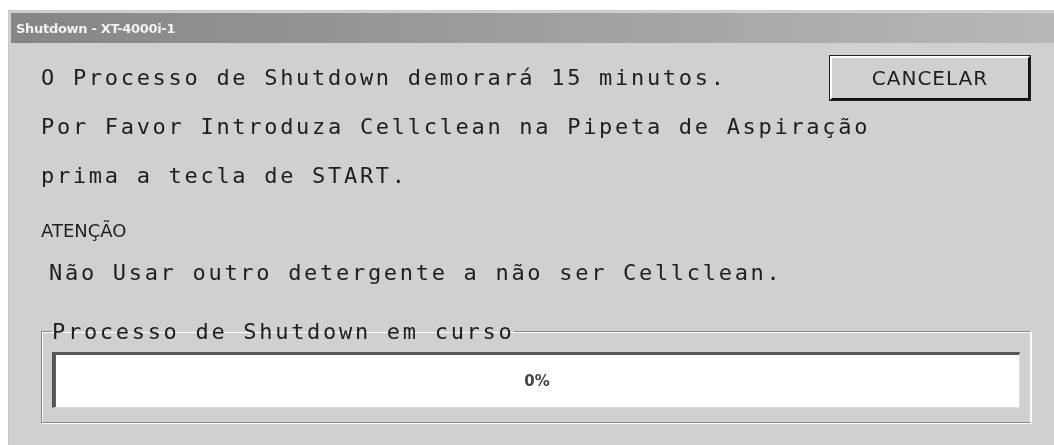 The height and width of the screenshot is (445, 1054). I want to click on message-text: Por Favor Introduza Cellclean na Pipeta de Aspiração, so click(456, 127).